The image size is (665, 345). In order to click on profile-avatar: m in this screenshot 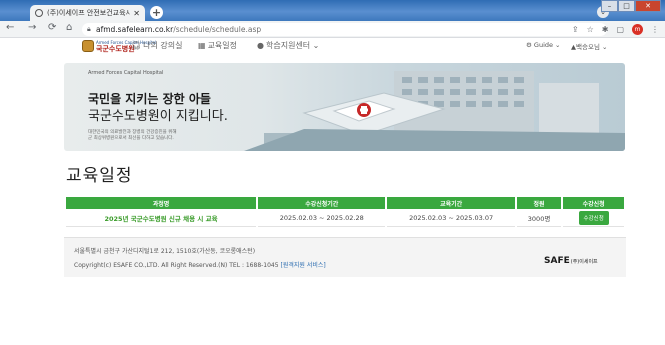, I will do `click(637, 29)`.